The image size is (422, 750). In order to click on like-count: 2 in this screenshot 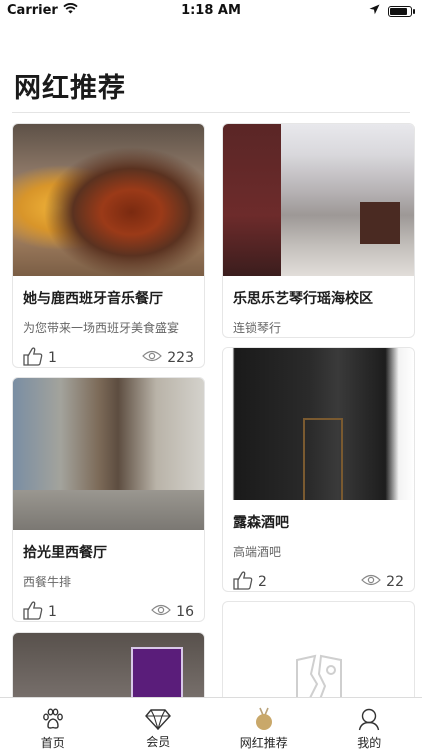, I will do `click(262, 582)`.